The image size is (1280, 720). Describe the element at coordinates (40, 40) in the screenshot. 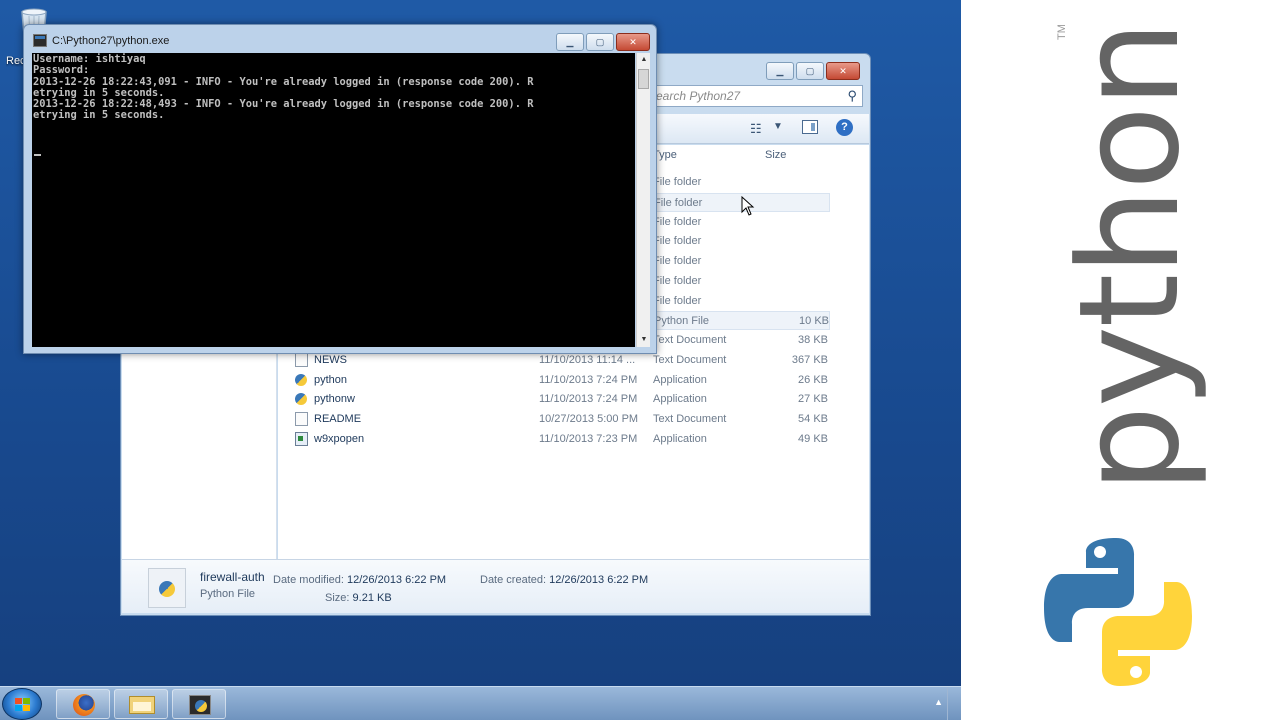

I see `console-app-icon` at that location.